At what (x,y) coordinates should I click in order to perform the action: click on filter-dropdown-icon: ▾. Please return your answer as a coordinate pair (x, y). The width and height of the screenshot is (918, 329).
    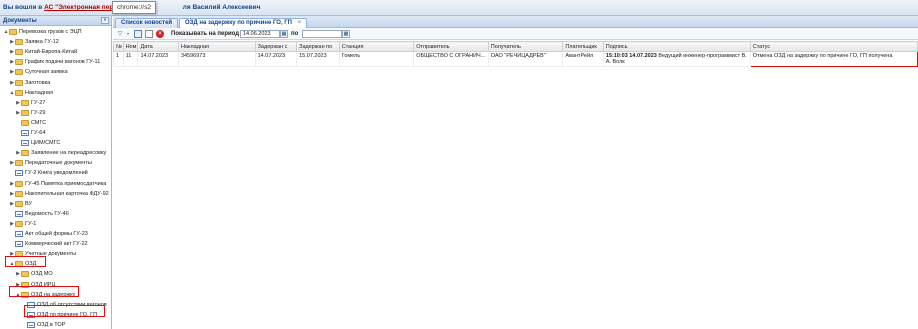
    Looking at the image, I should click on (128, 34).